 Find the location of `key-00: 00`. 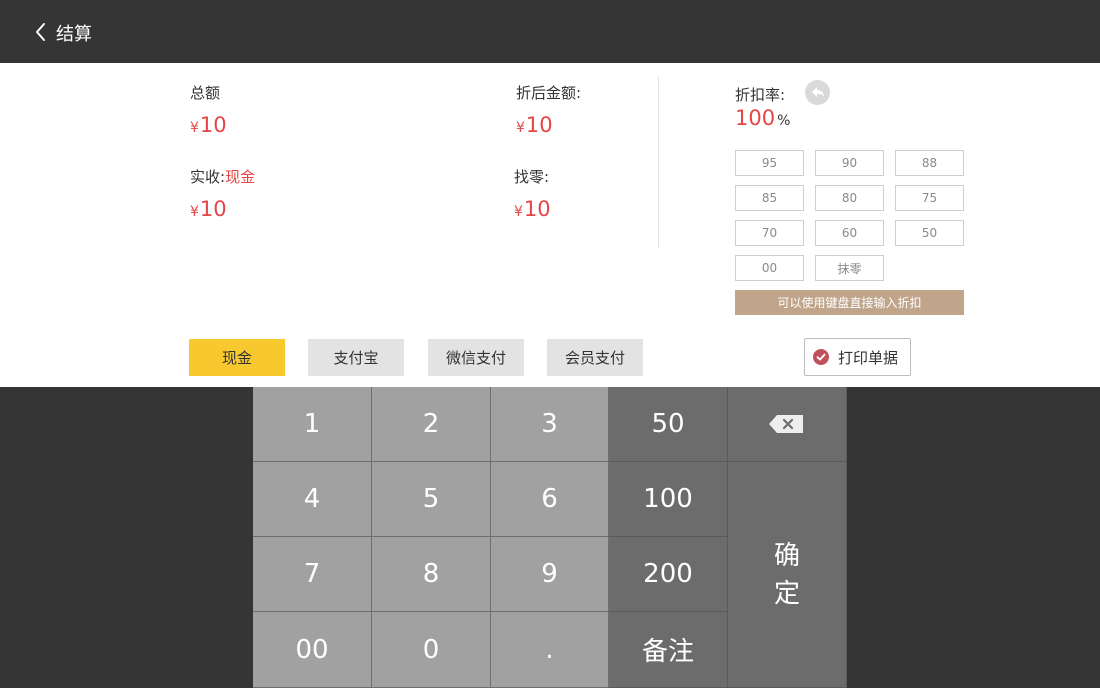

key-00: 00 is located at coordinates (312, 650).